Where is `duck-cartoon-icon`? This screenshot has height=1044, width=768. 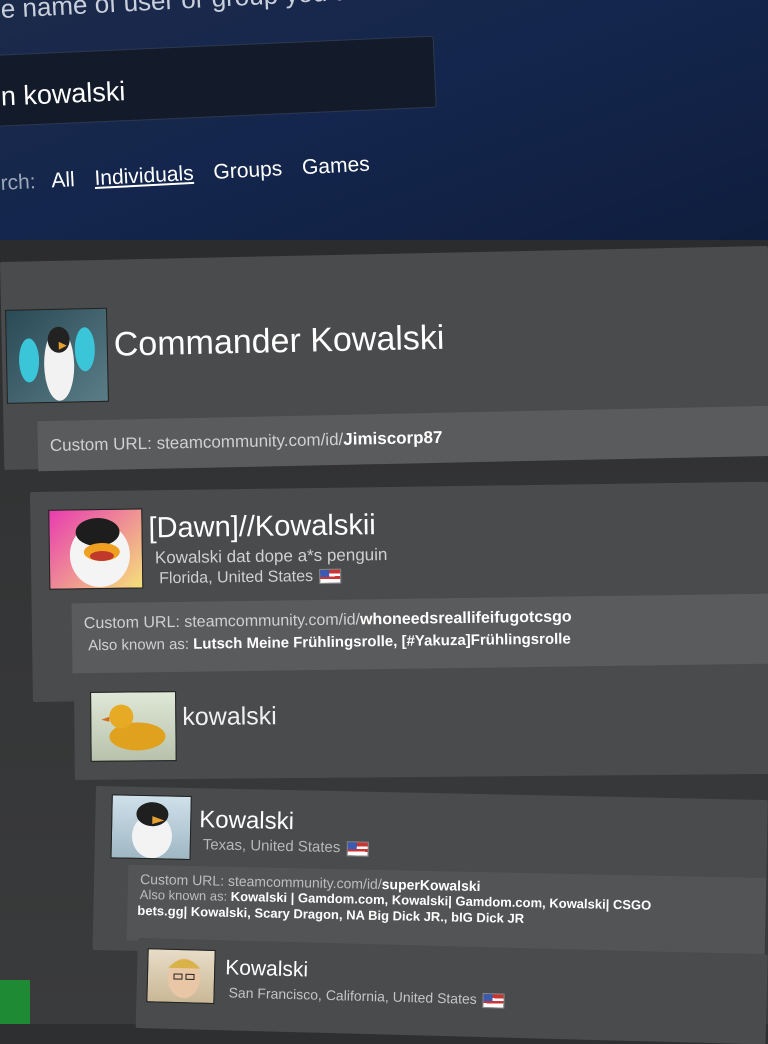
duck-cartoon-icon is located at coordinates (96, 549).